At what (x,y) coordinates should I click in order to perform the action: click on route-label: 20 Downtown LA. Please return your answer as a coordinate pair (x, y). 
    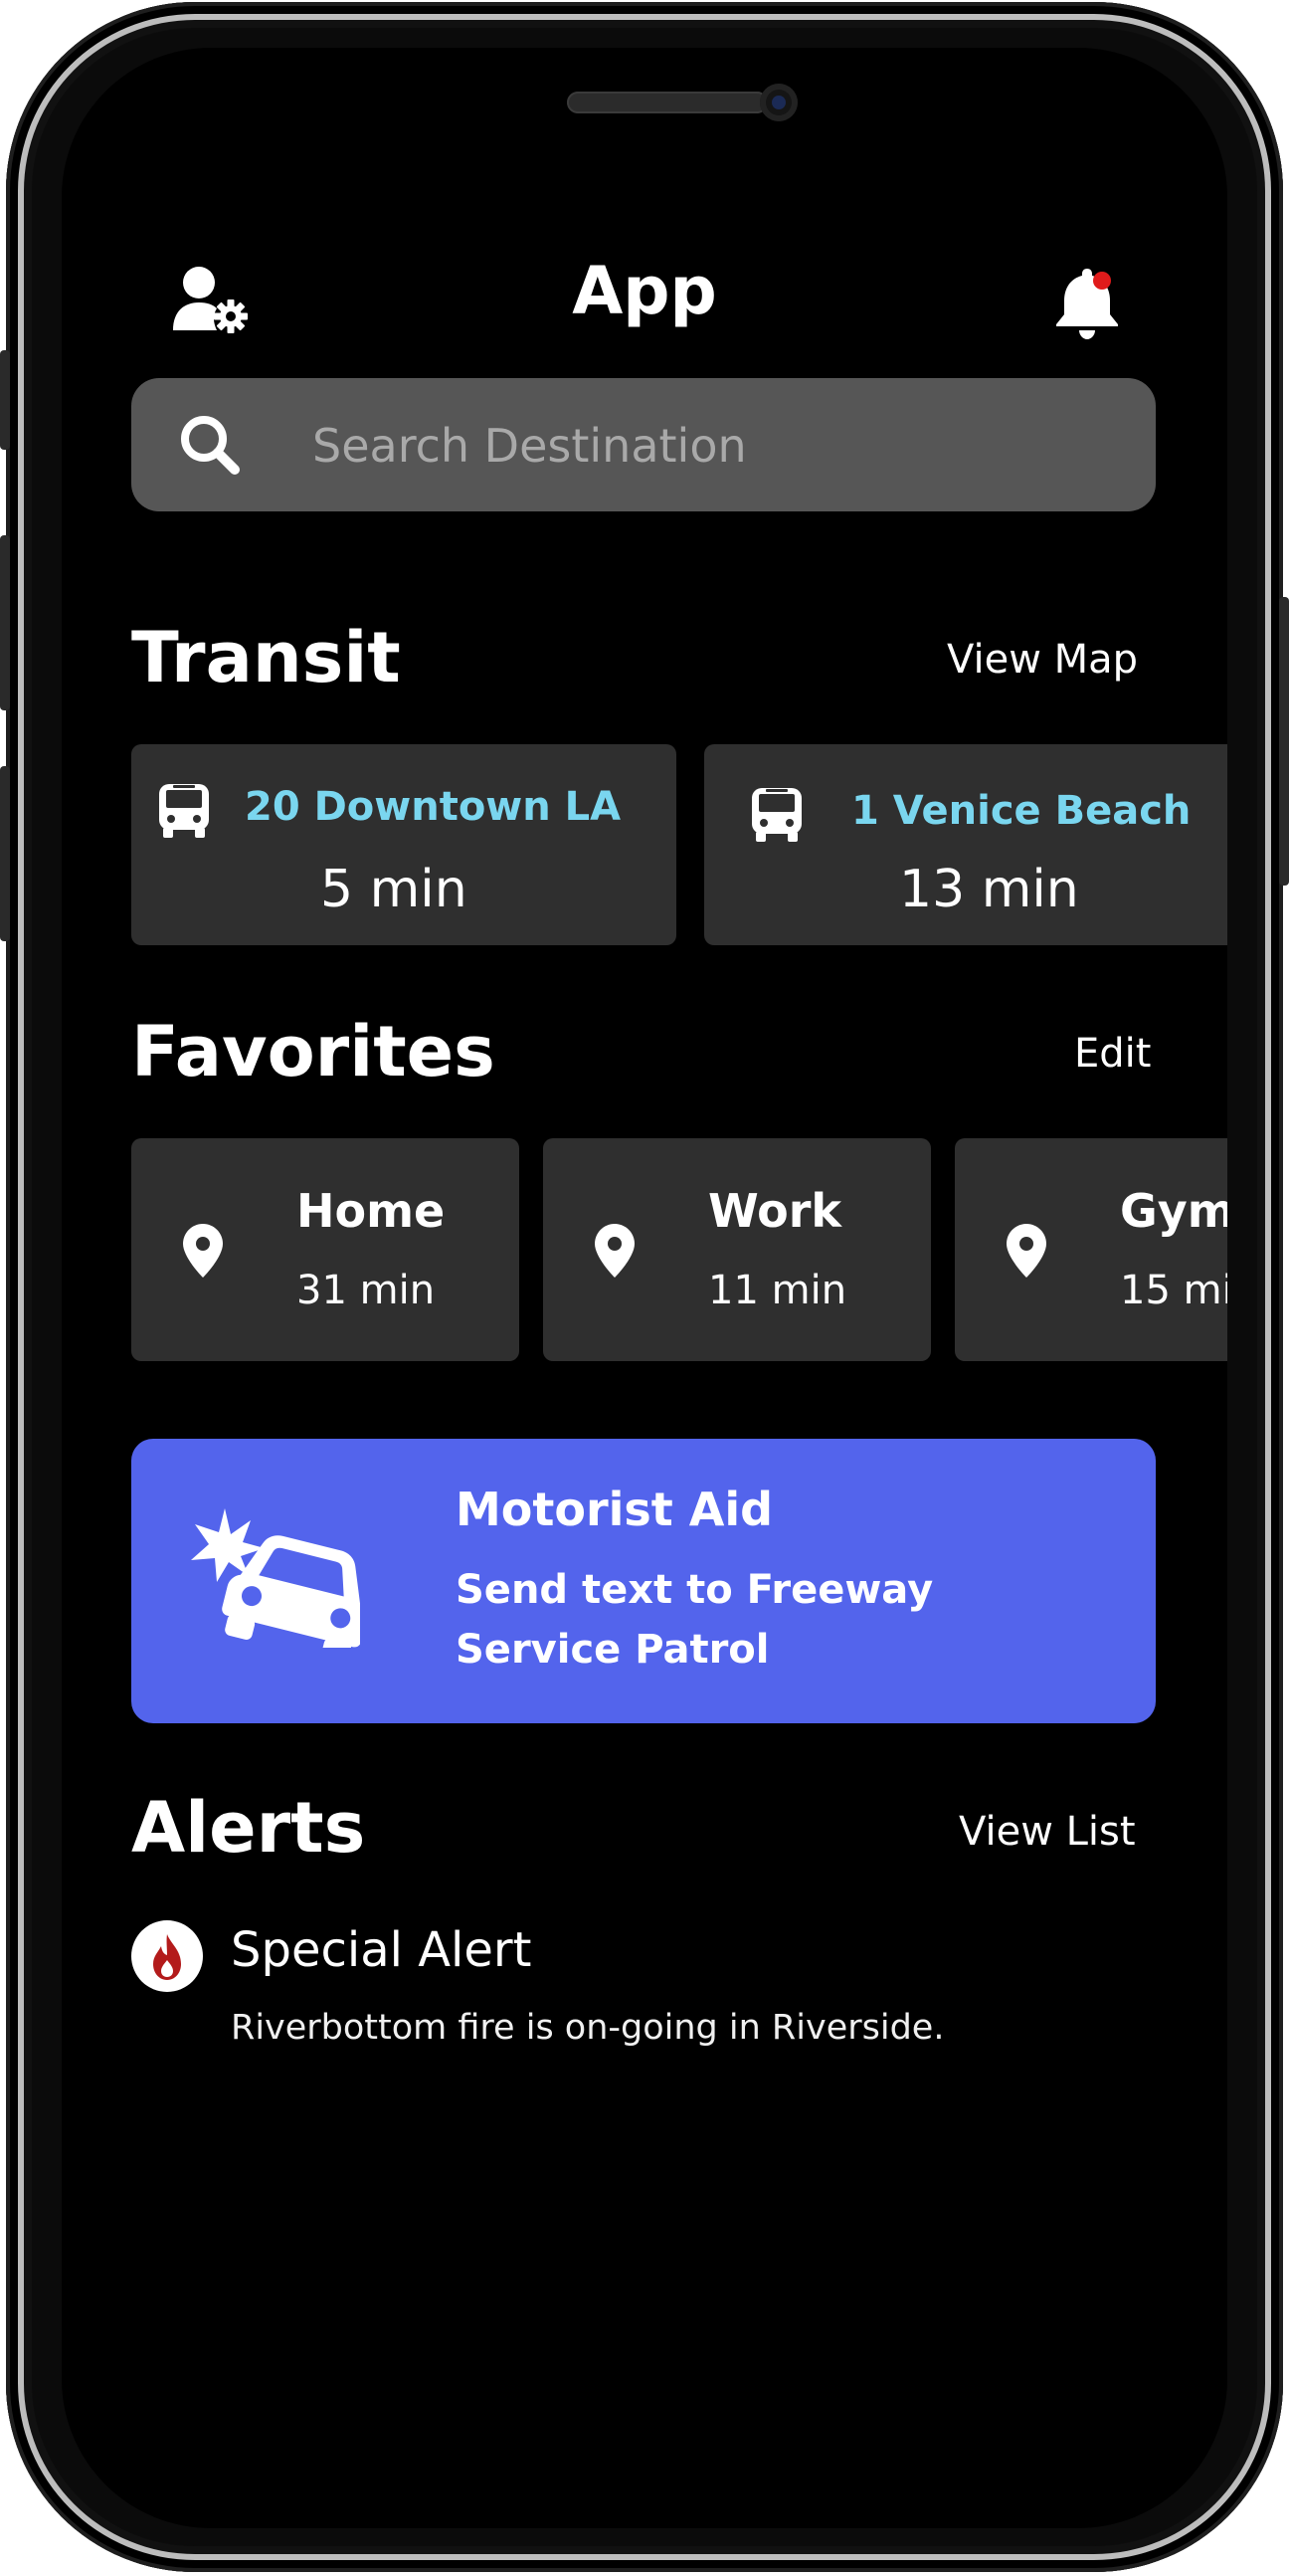
    Looking at the image, I should click on (434, 807).